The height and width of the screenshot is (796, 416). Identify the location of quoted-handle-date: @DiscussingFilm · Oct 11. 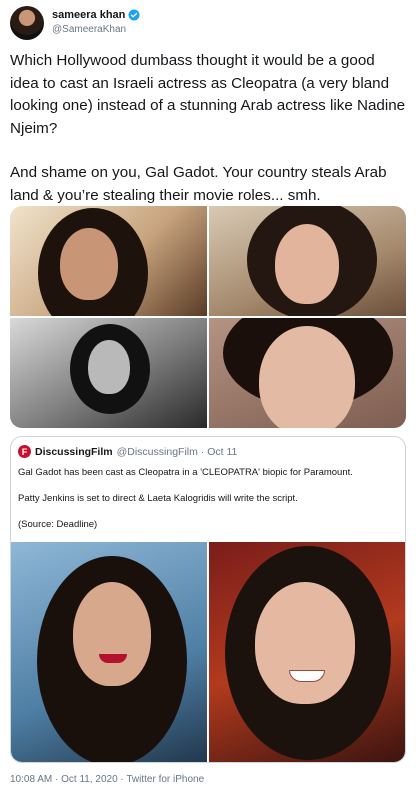
(177, 451).